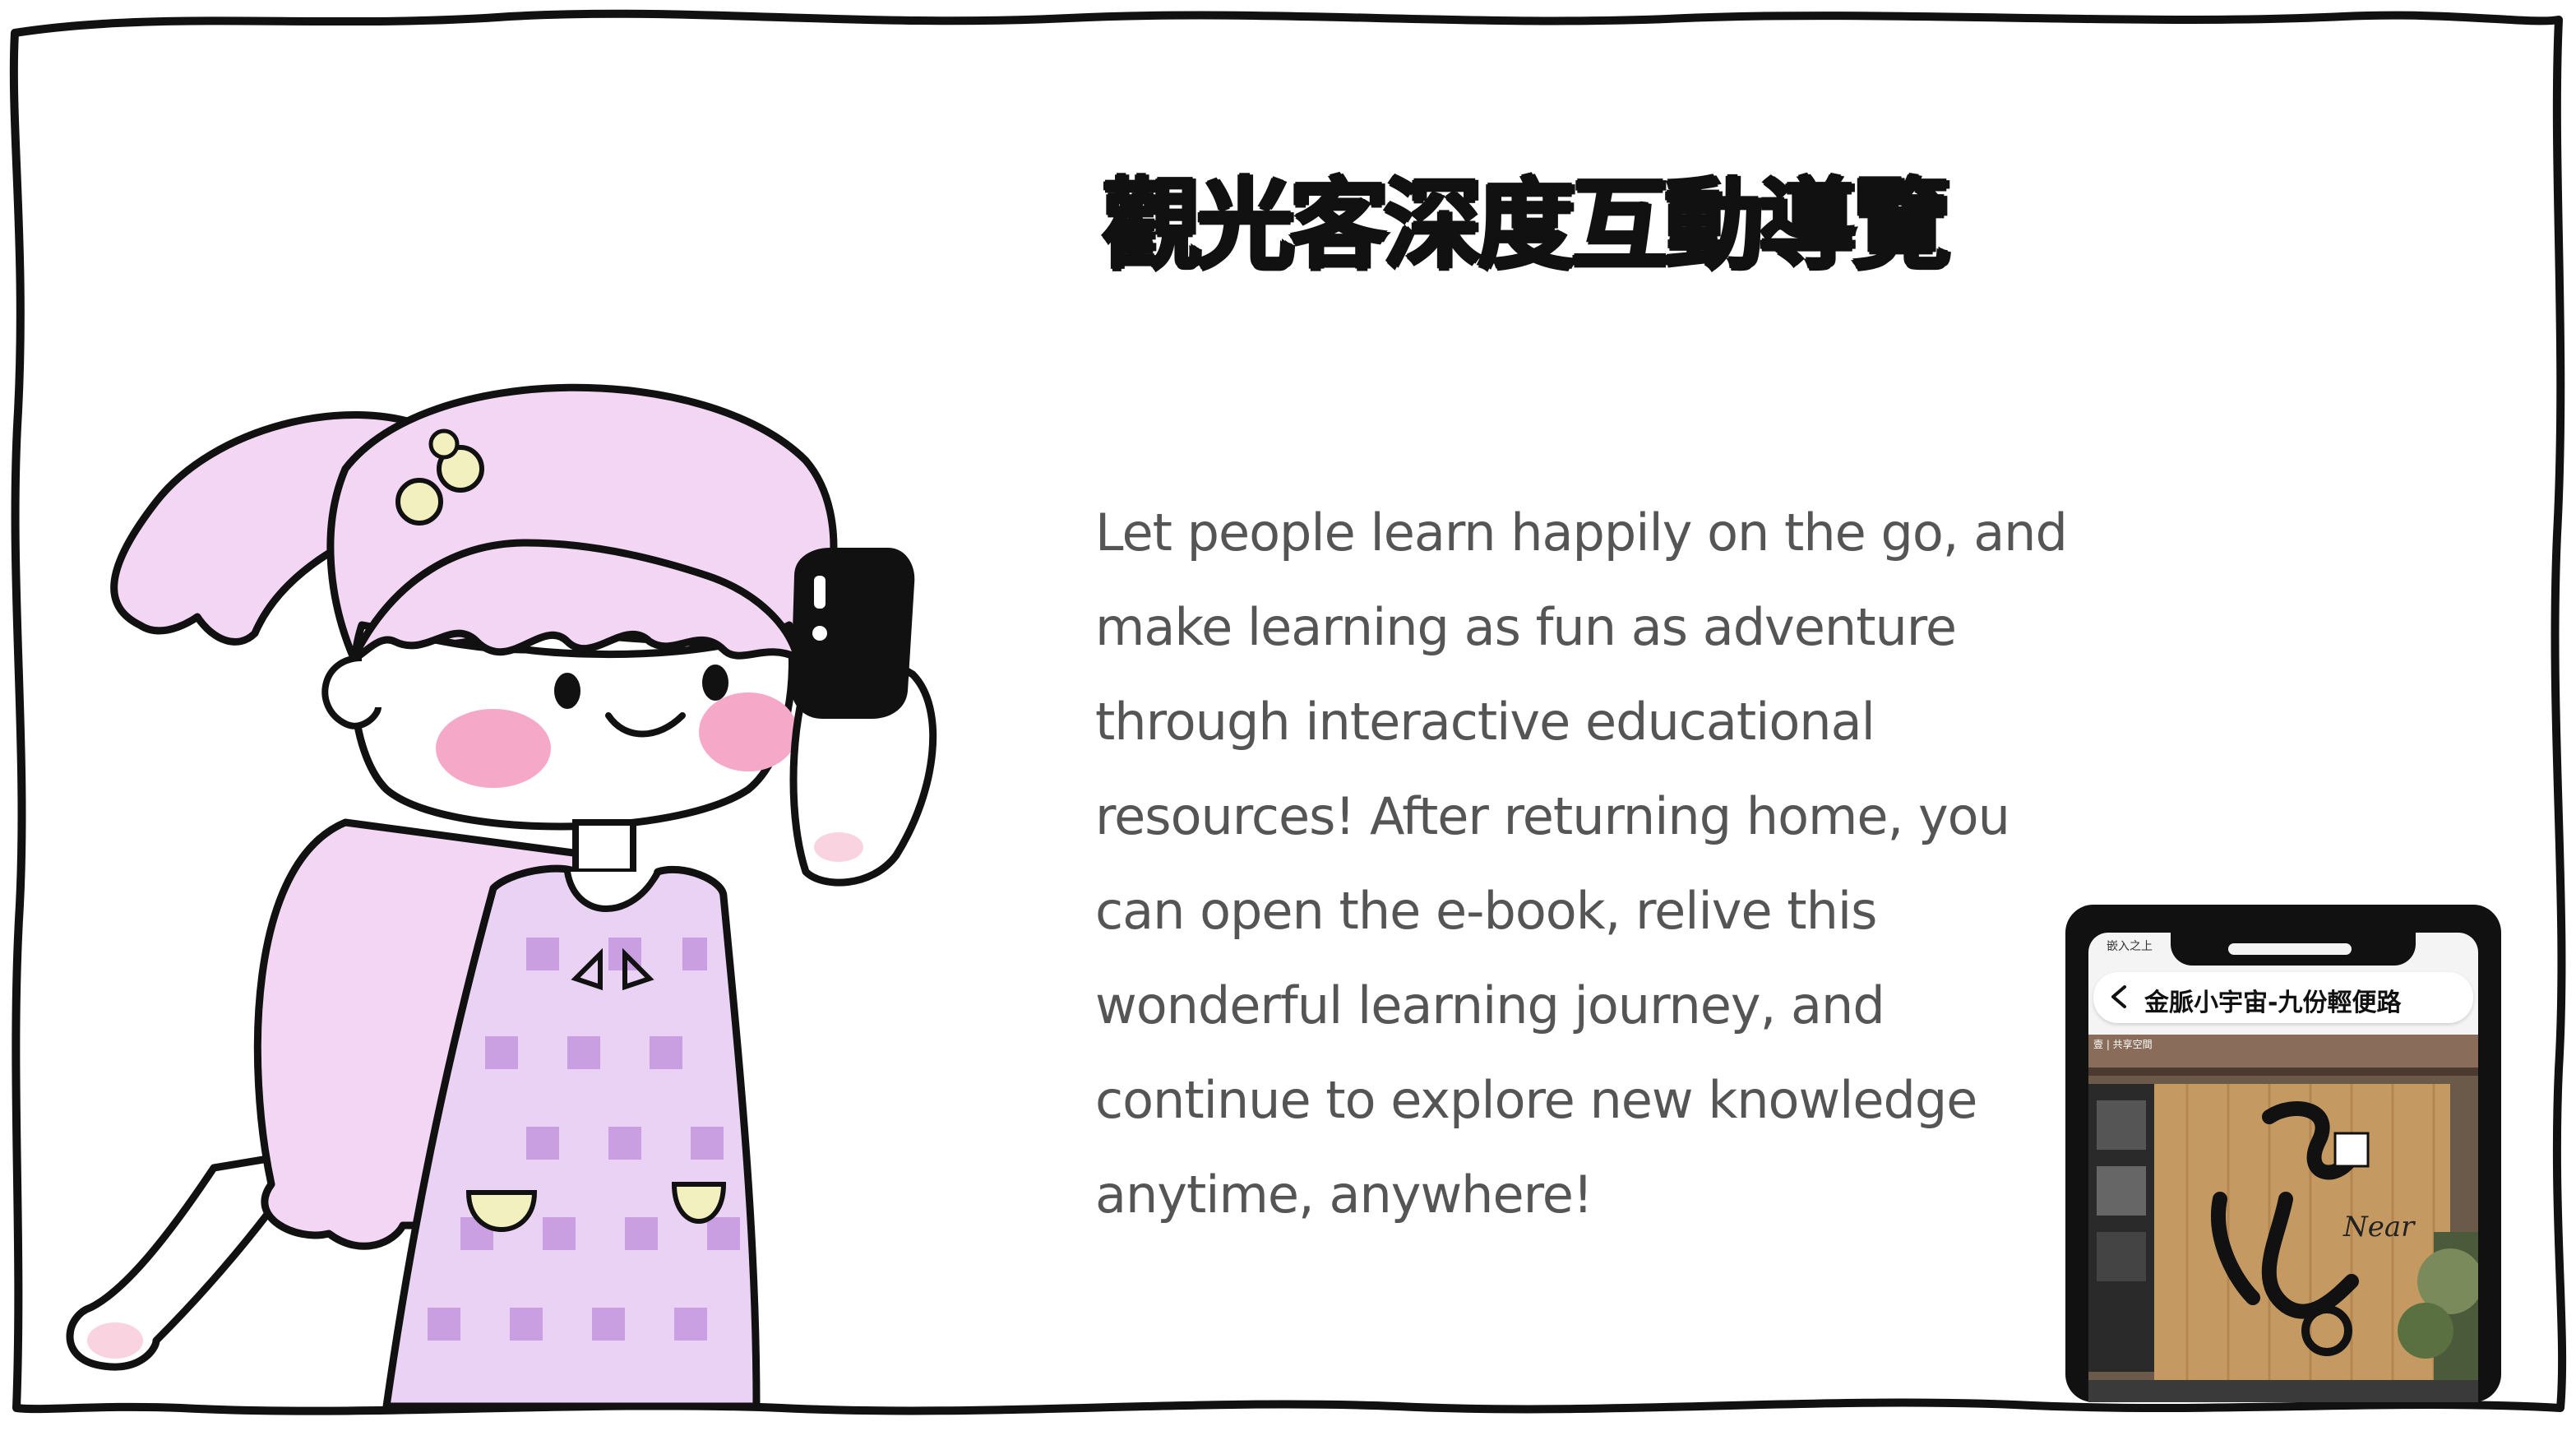 The height and width of the screenshot is (1431, 2576). I want to click on shop-sign-text: Near, so click(2379, 1227).